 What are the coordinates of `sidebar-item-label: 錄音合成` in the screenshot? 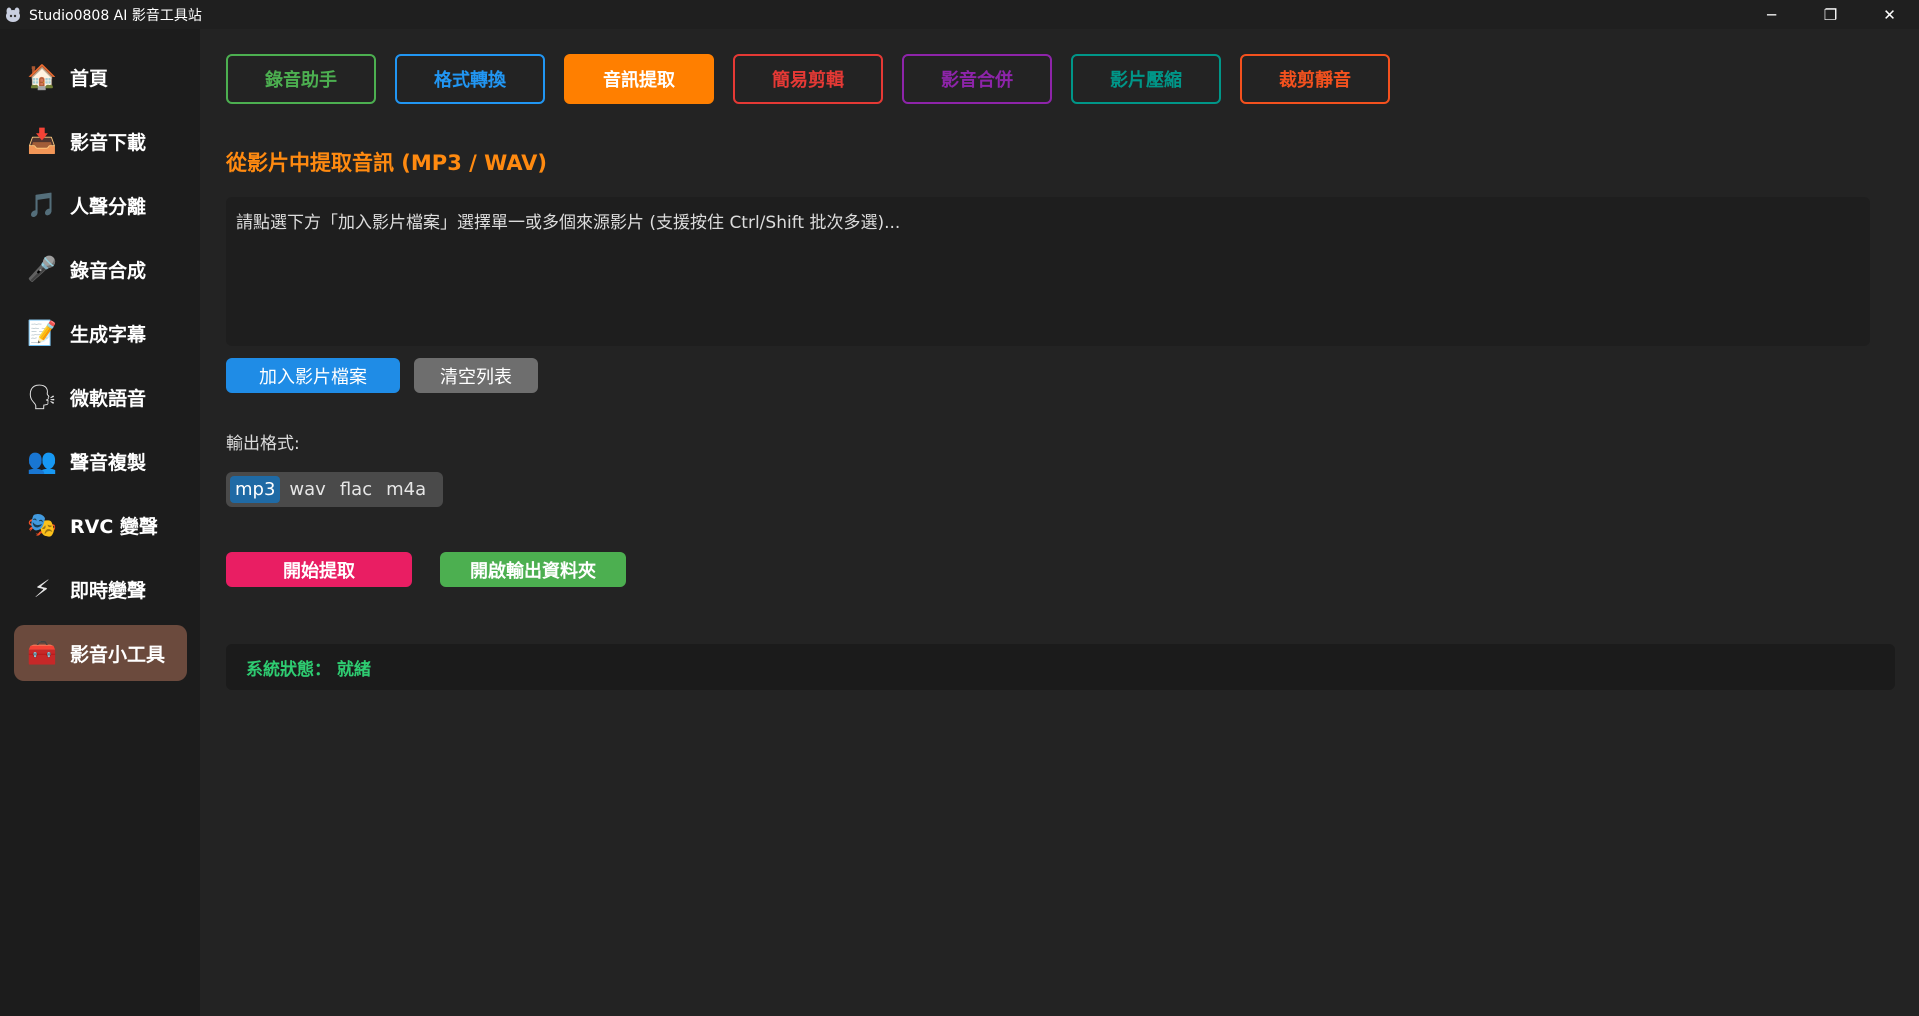 It's located at (108, 270).